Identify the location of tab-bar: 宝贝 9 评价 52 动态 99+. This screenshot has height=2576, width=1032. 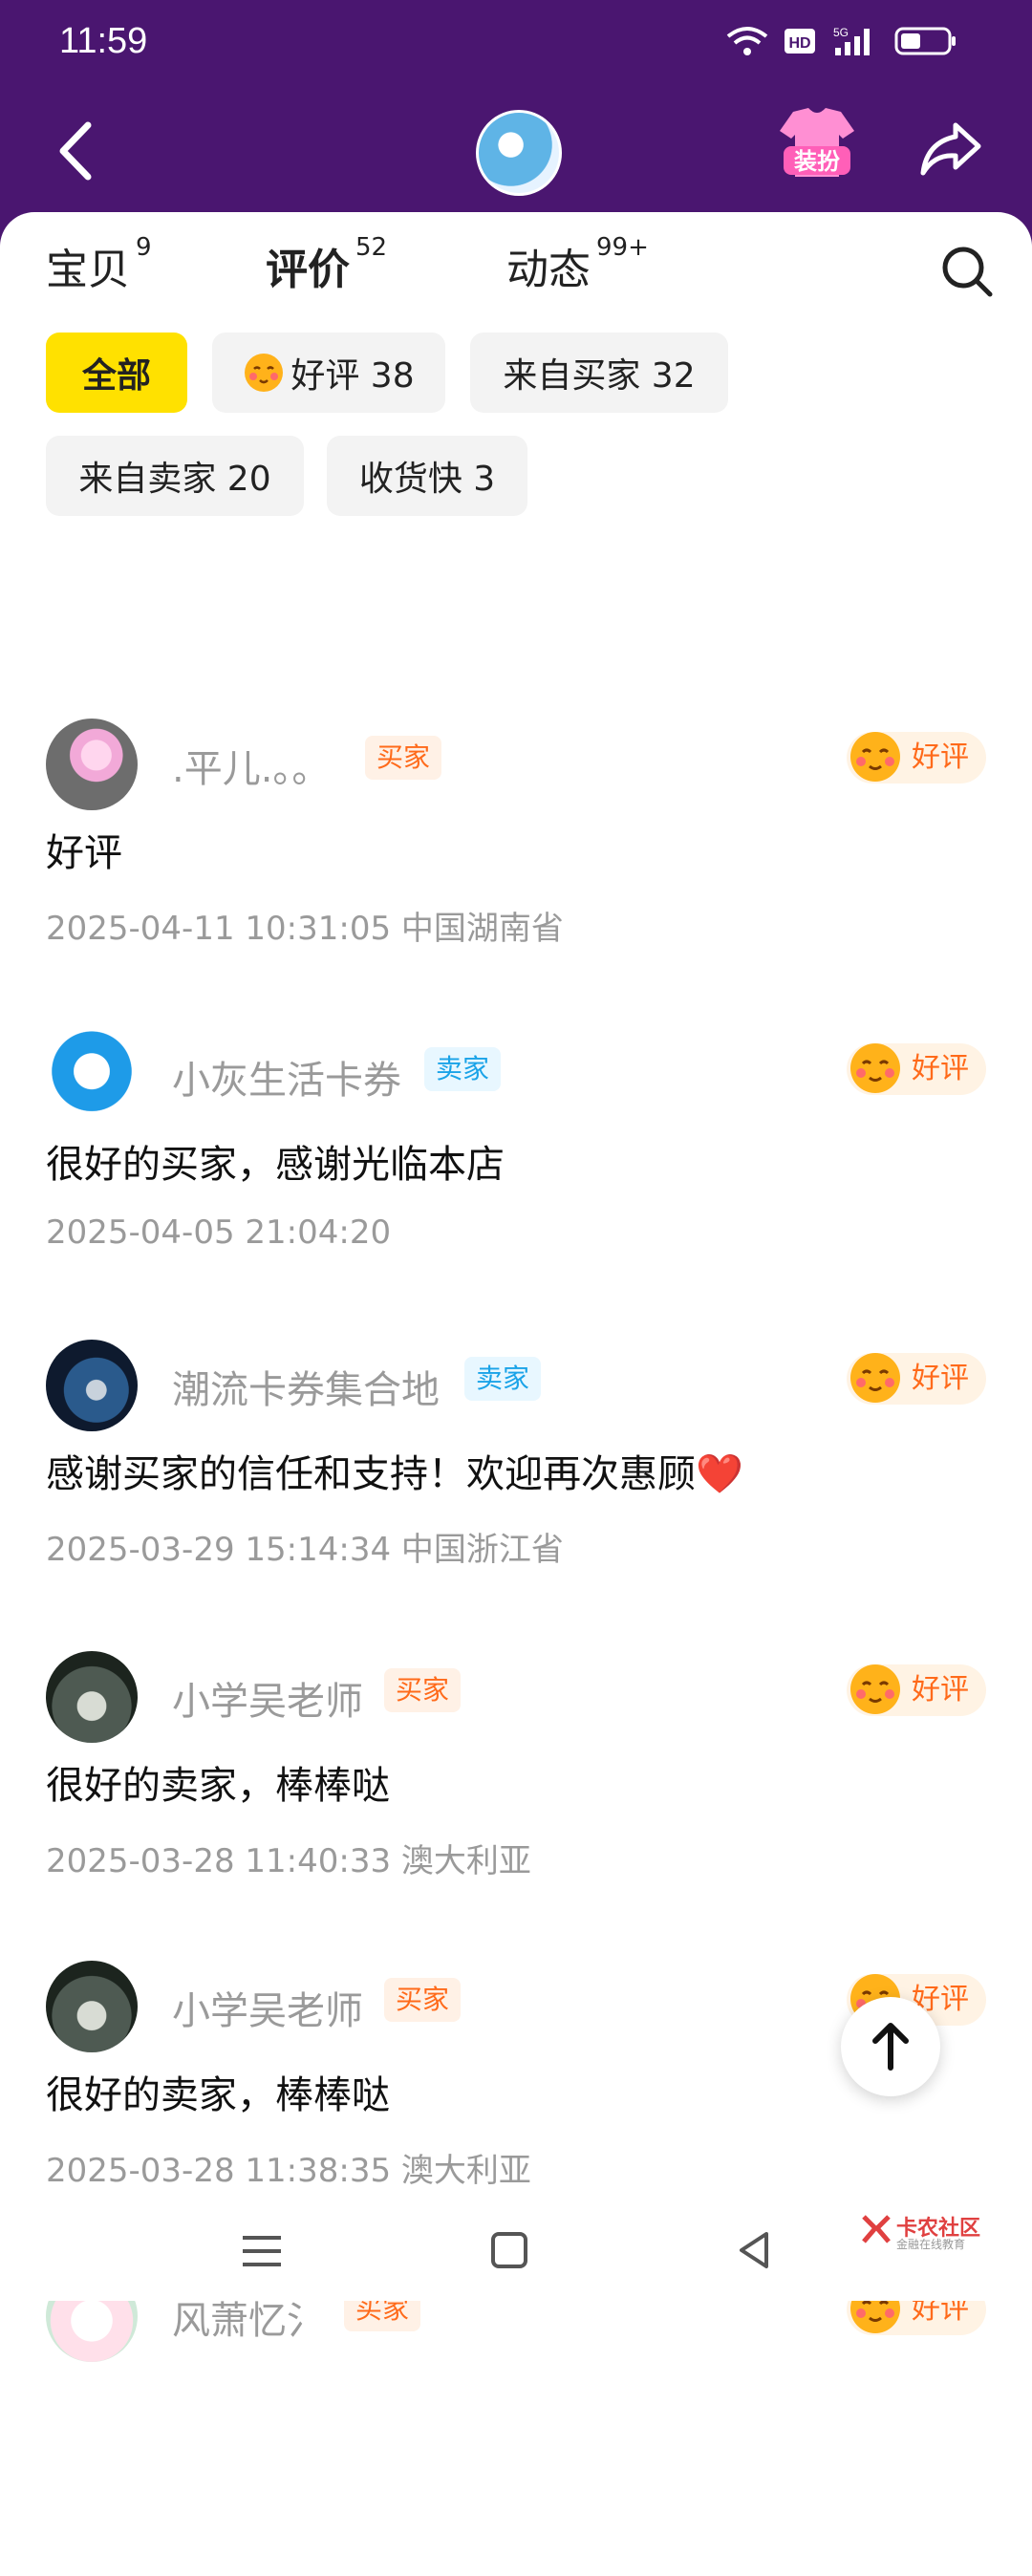
(516, 264).